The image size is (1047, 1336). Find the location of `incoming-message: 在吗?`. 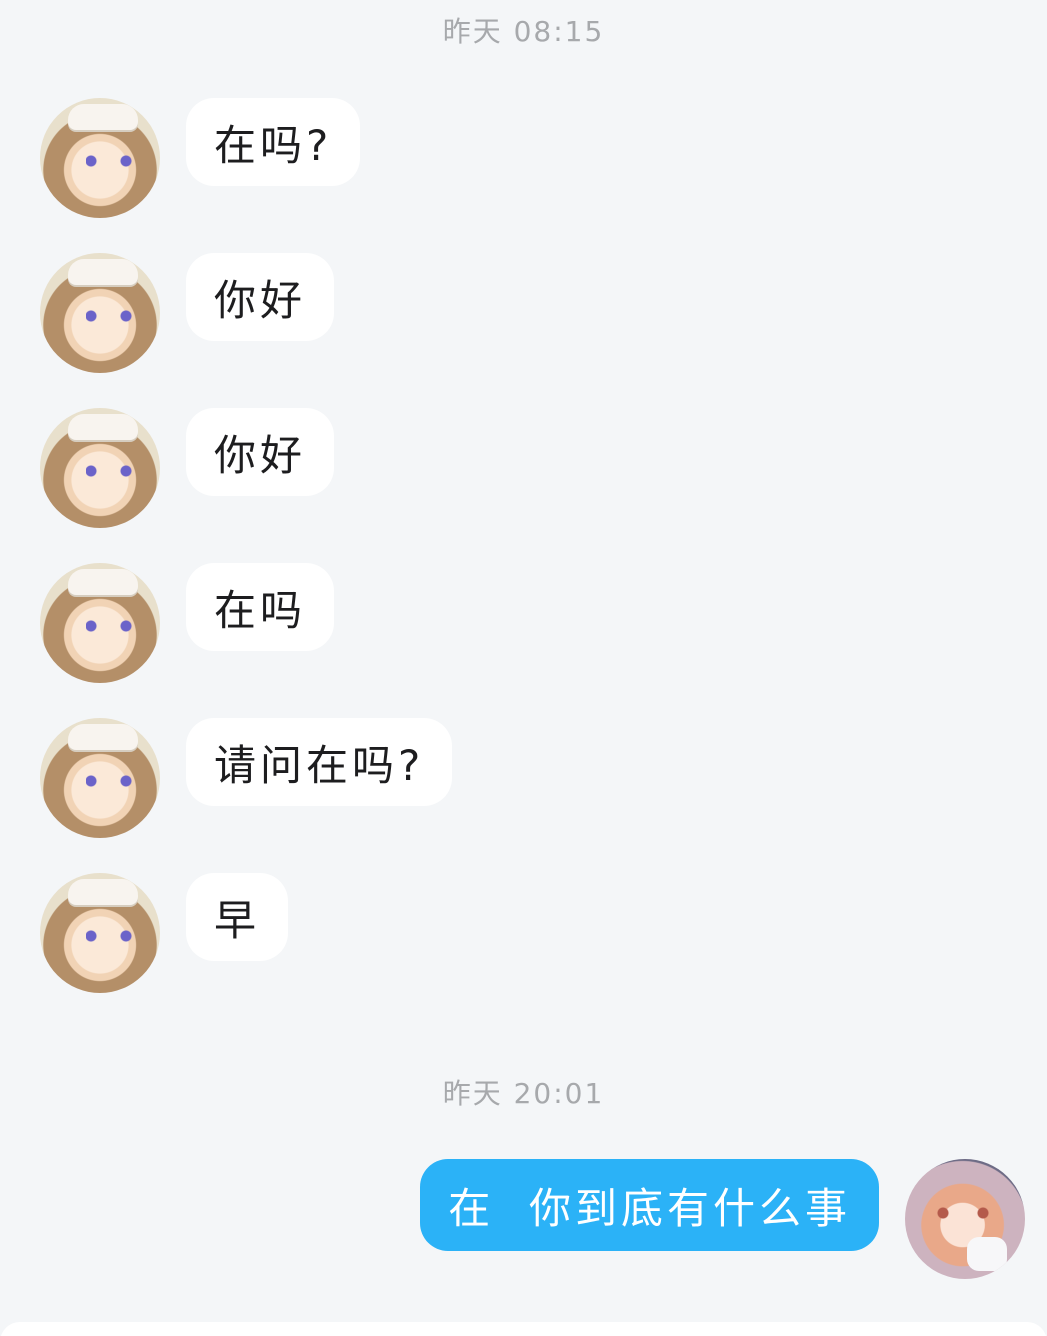

incoming-message: 在吗? is located at coordinates (200, 158).